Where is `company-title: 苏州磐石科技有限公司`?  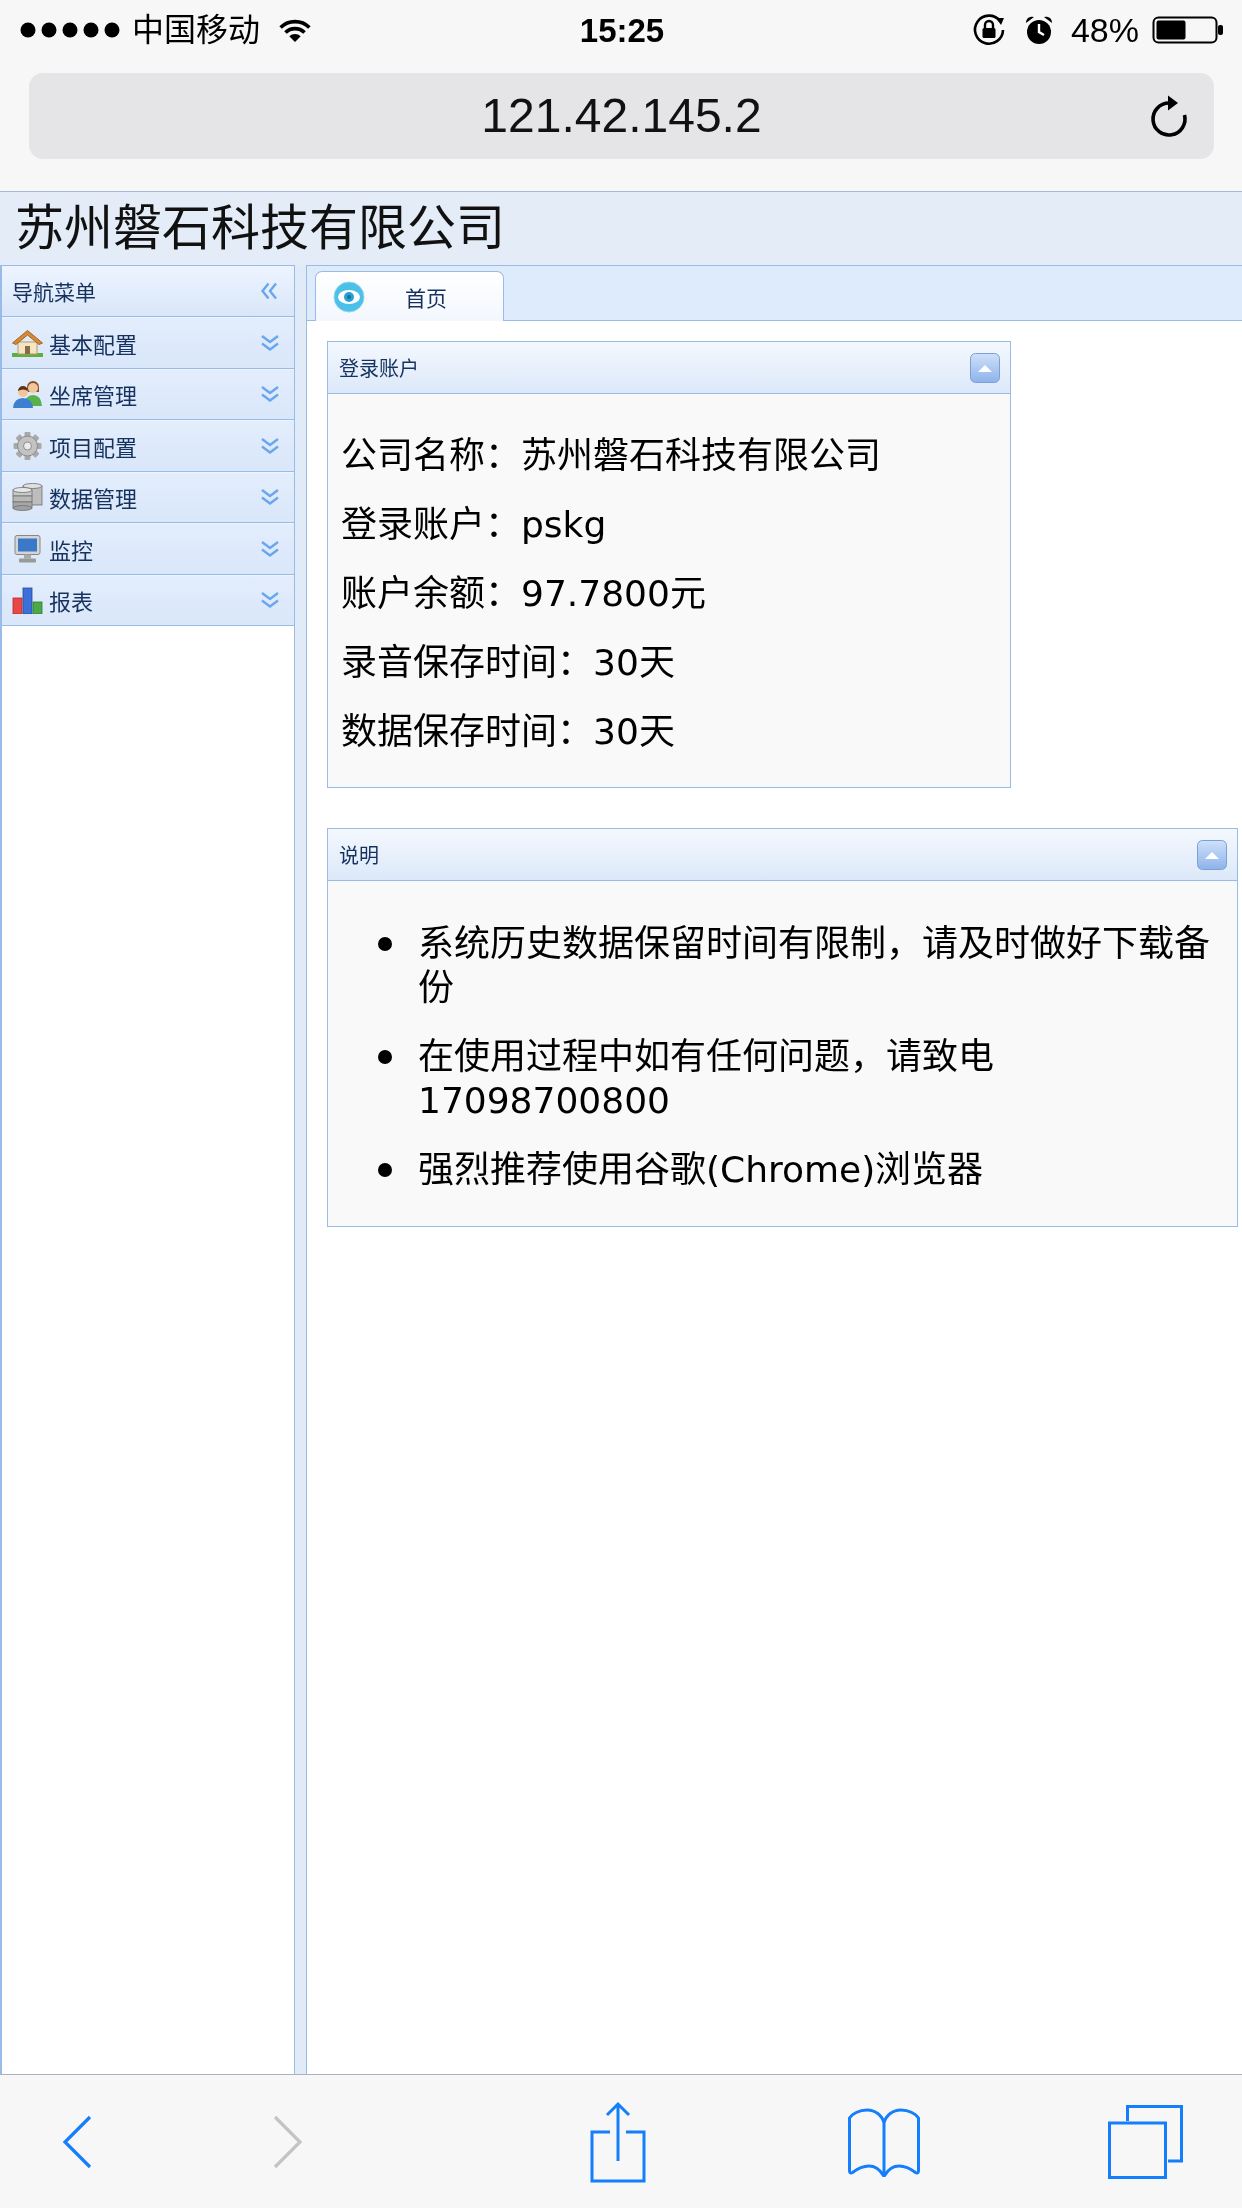 company-title: 苏州磐石科技有限公司 is located at coordinates (260, 228).